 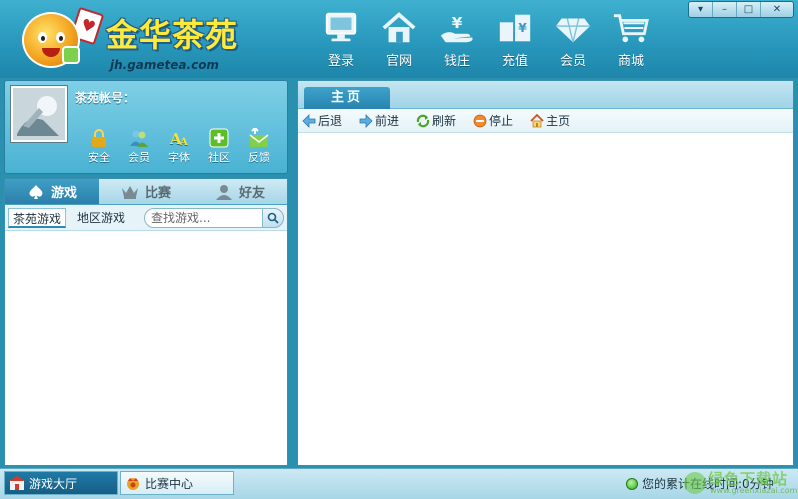 I want to click on nav-login-label: 登录, so click(x=340, y=61).